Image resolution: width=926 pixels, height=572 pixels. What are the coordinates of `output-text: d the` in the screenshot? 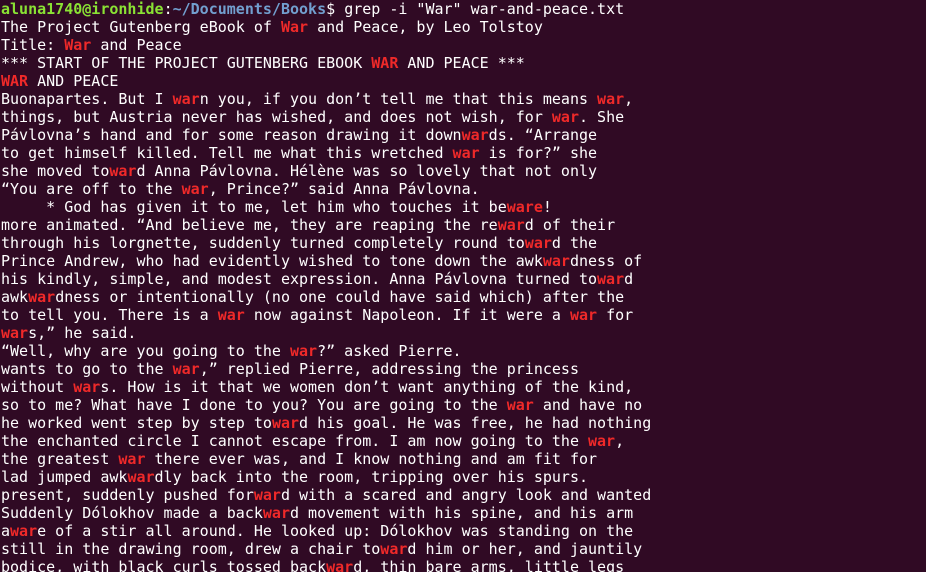 It's located at (574, 243).